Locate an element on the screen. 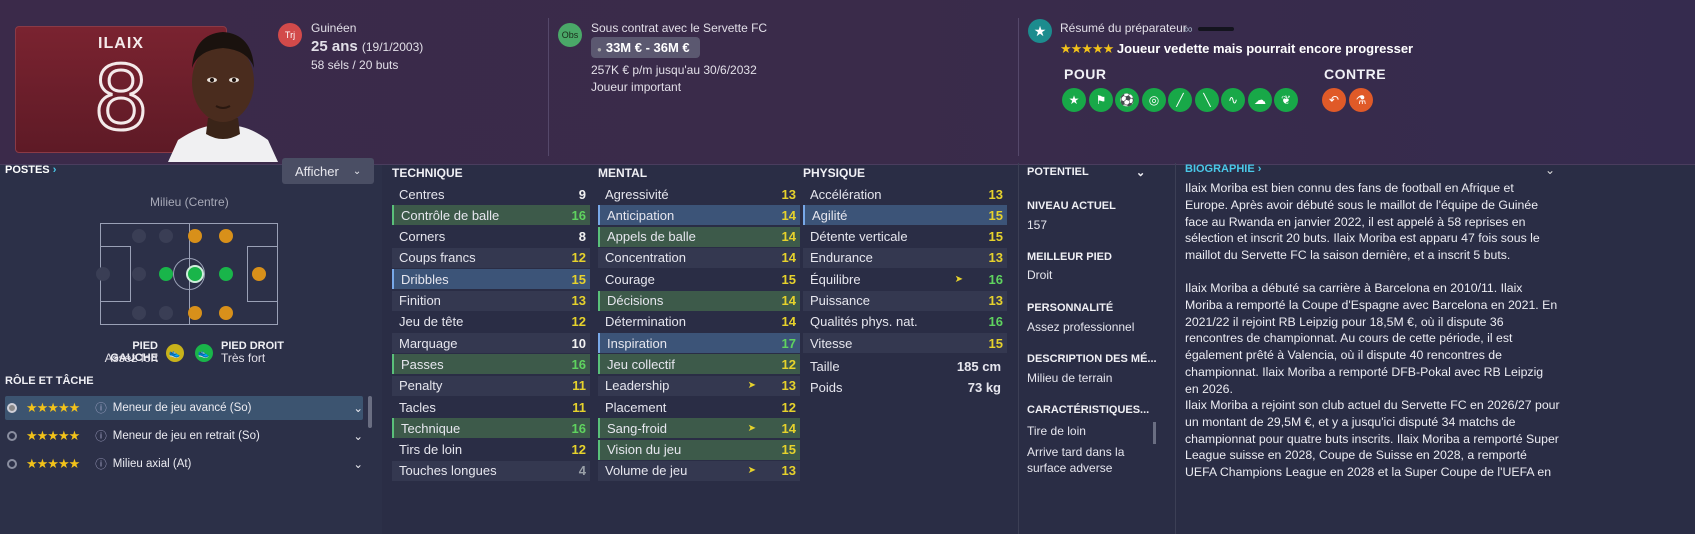  attribute-value: 13 is located at coordinates (788, 471).